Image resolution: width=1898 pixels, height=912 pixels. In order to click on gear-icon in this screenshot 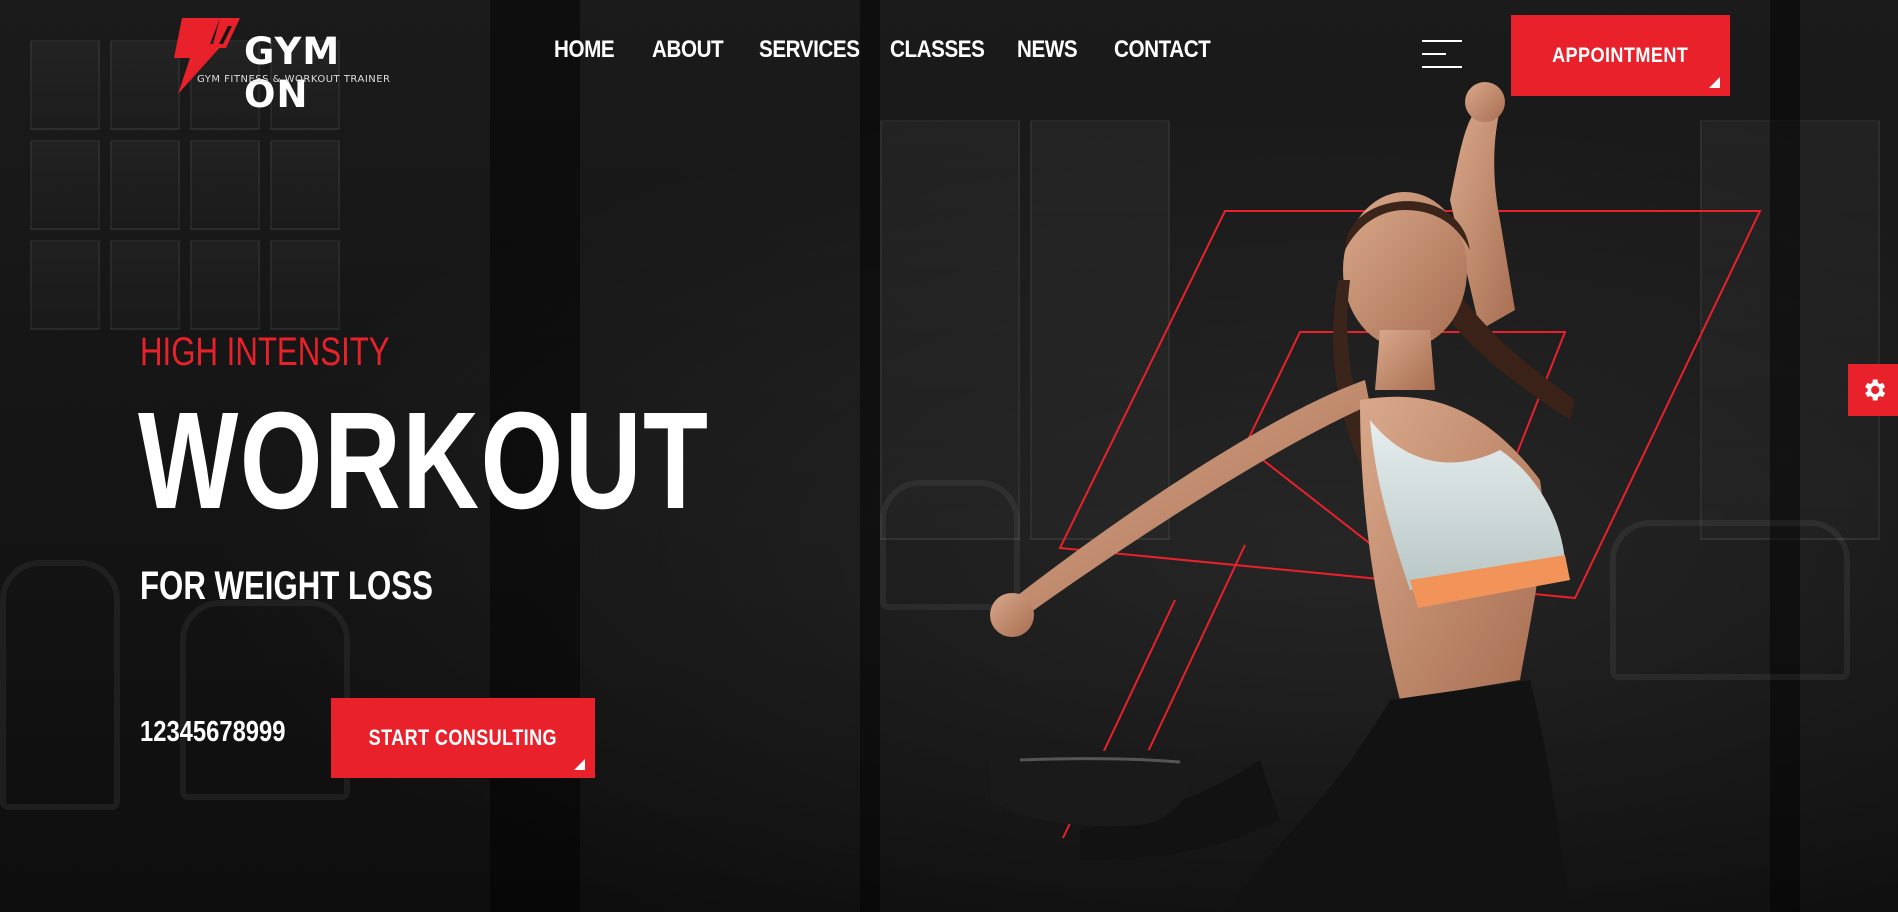, I will do `click(1875, 390)`.